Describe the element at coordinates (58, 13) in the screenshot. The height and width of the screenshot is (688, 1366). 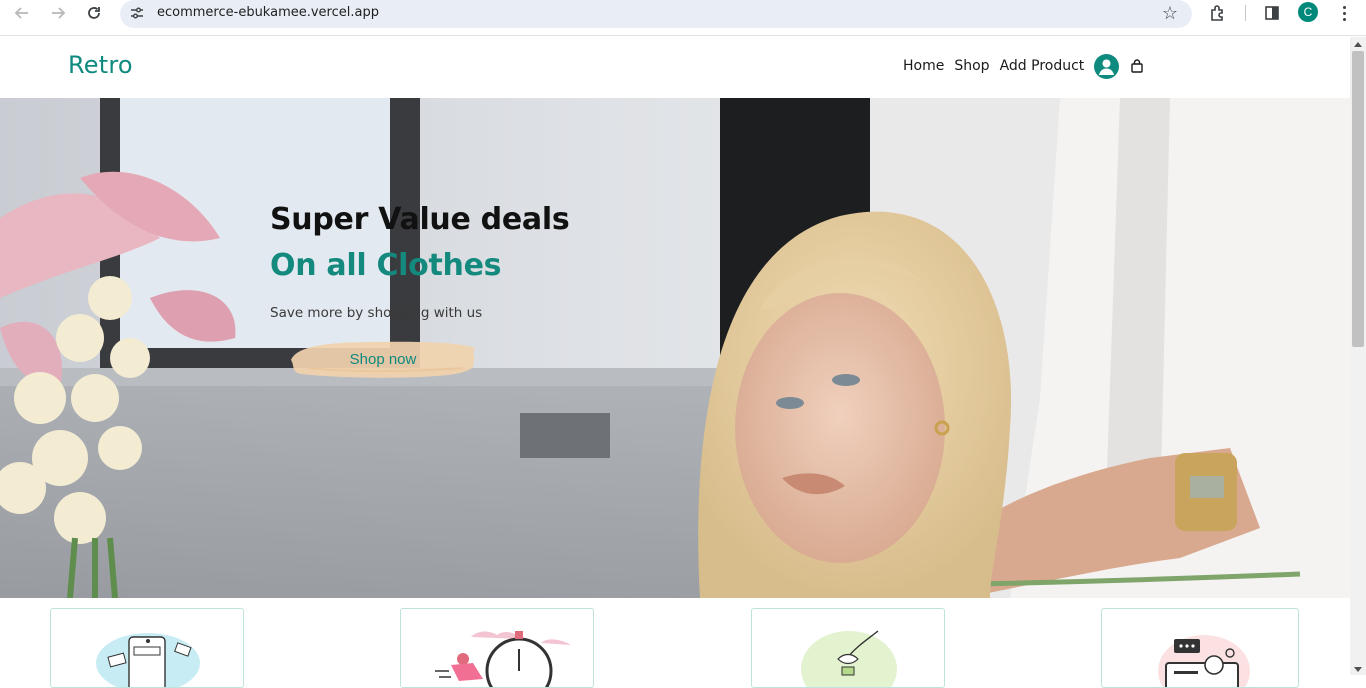
I see `forward-arrow-icon` at that location.